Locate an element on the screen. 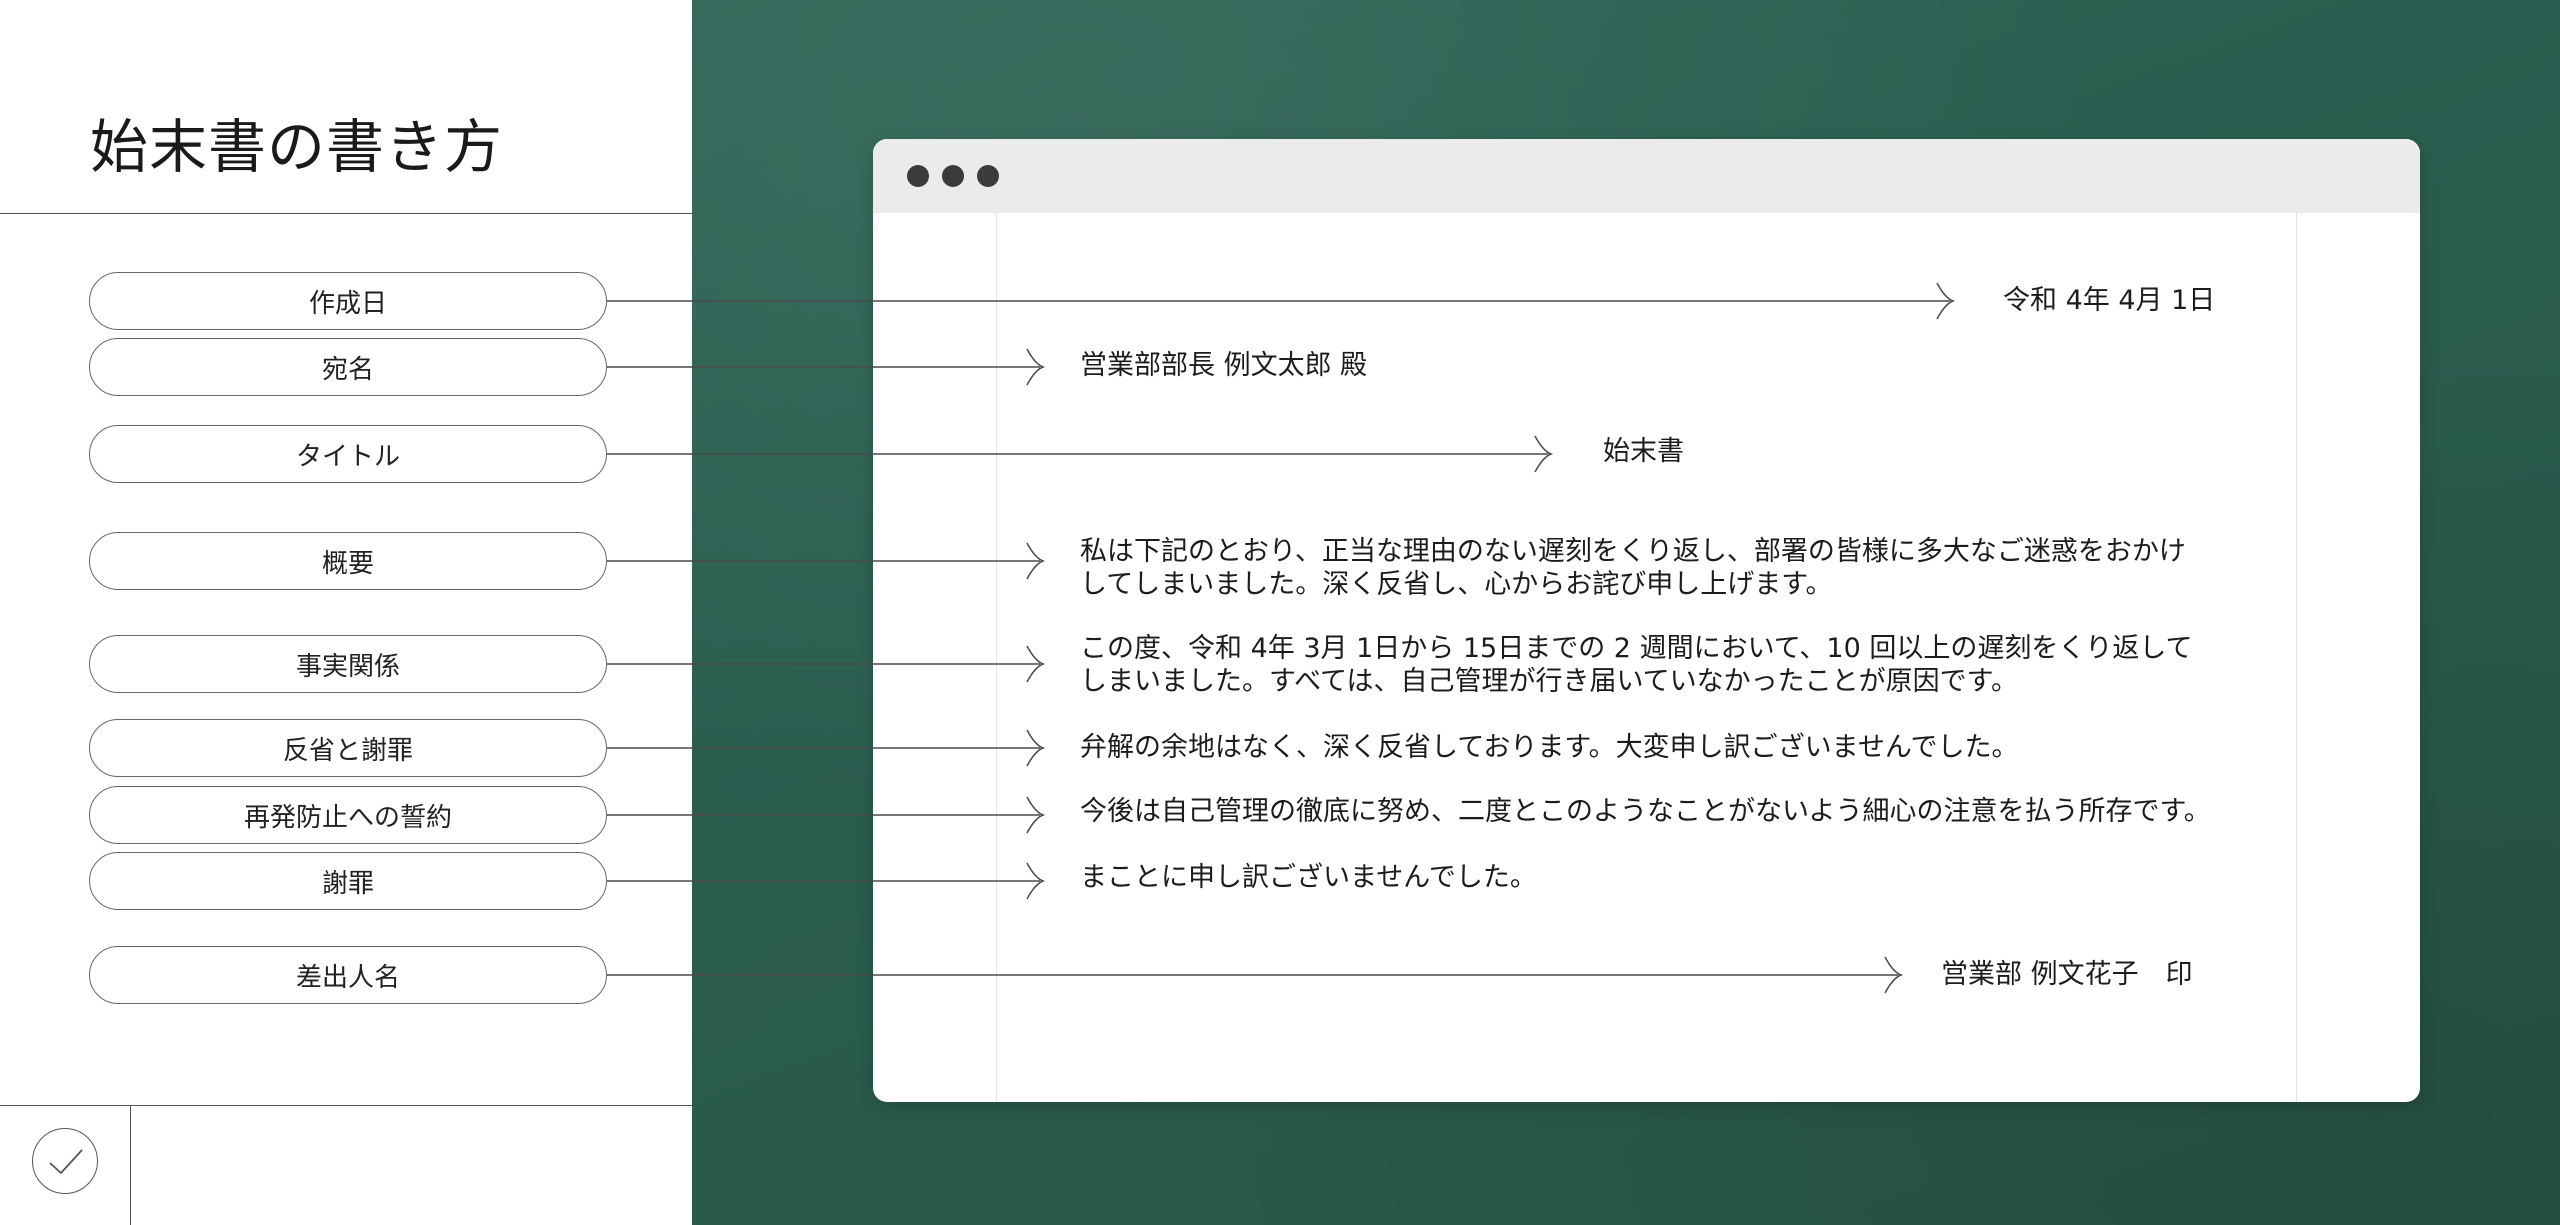  label-reflection: 反省と謝罪 is located at coordinates (348, 748).